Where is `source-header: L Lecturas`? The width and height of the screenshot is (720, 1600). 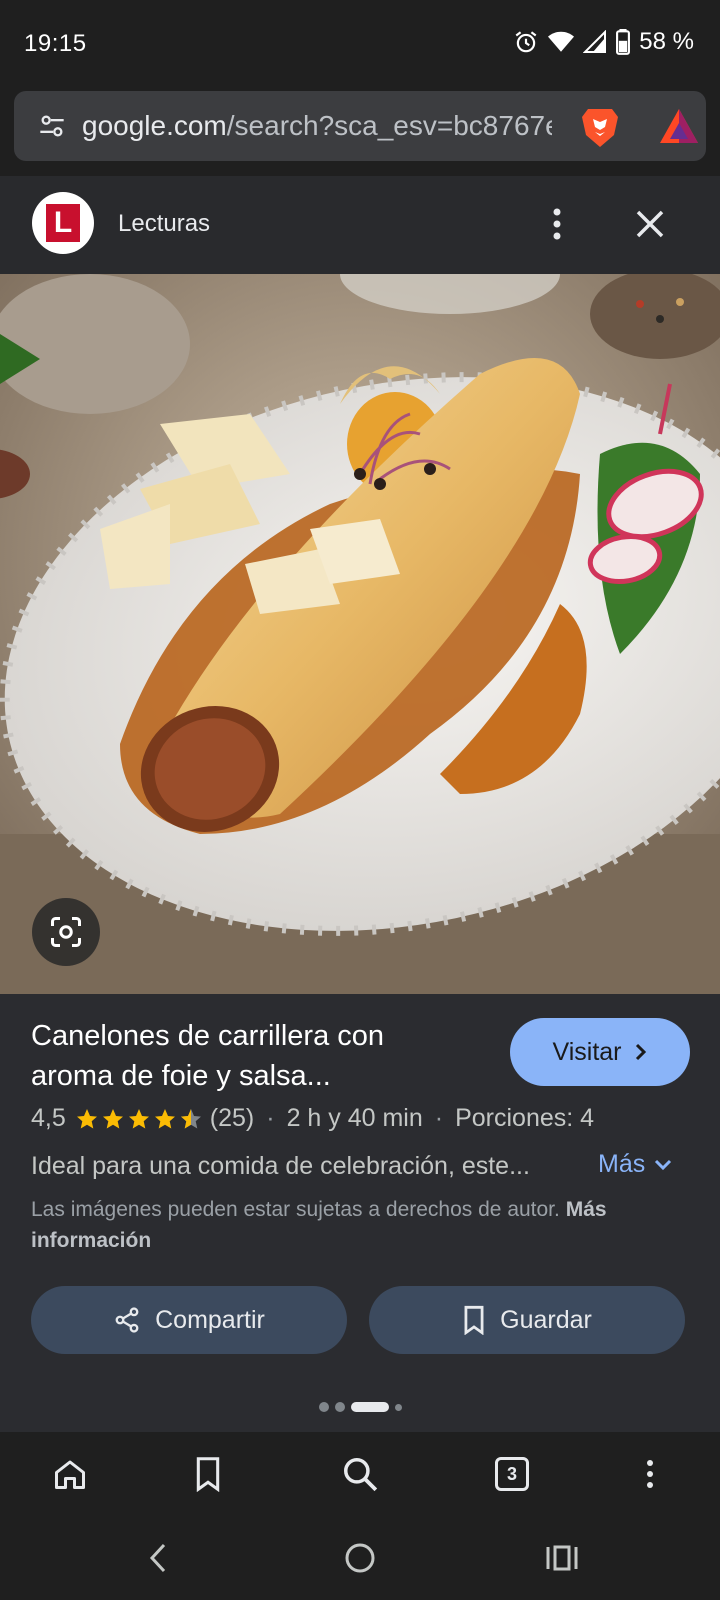
source-header: L Lecturas is located at coordinates (360, 225).